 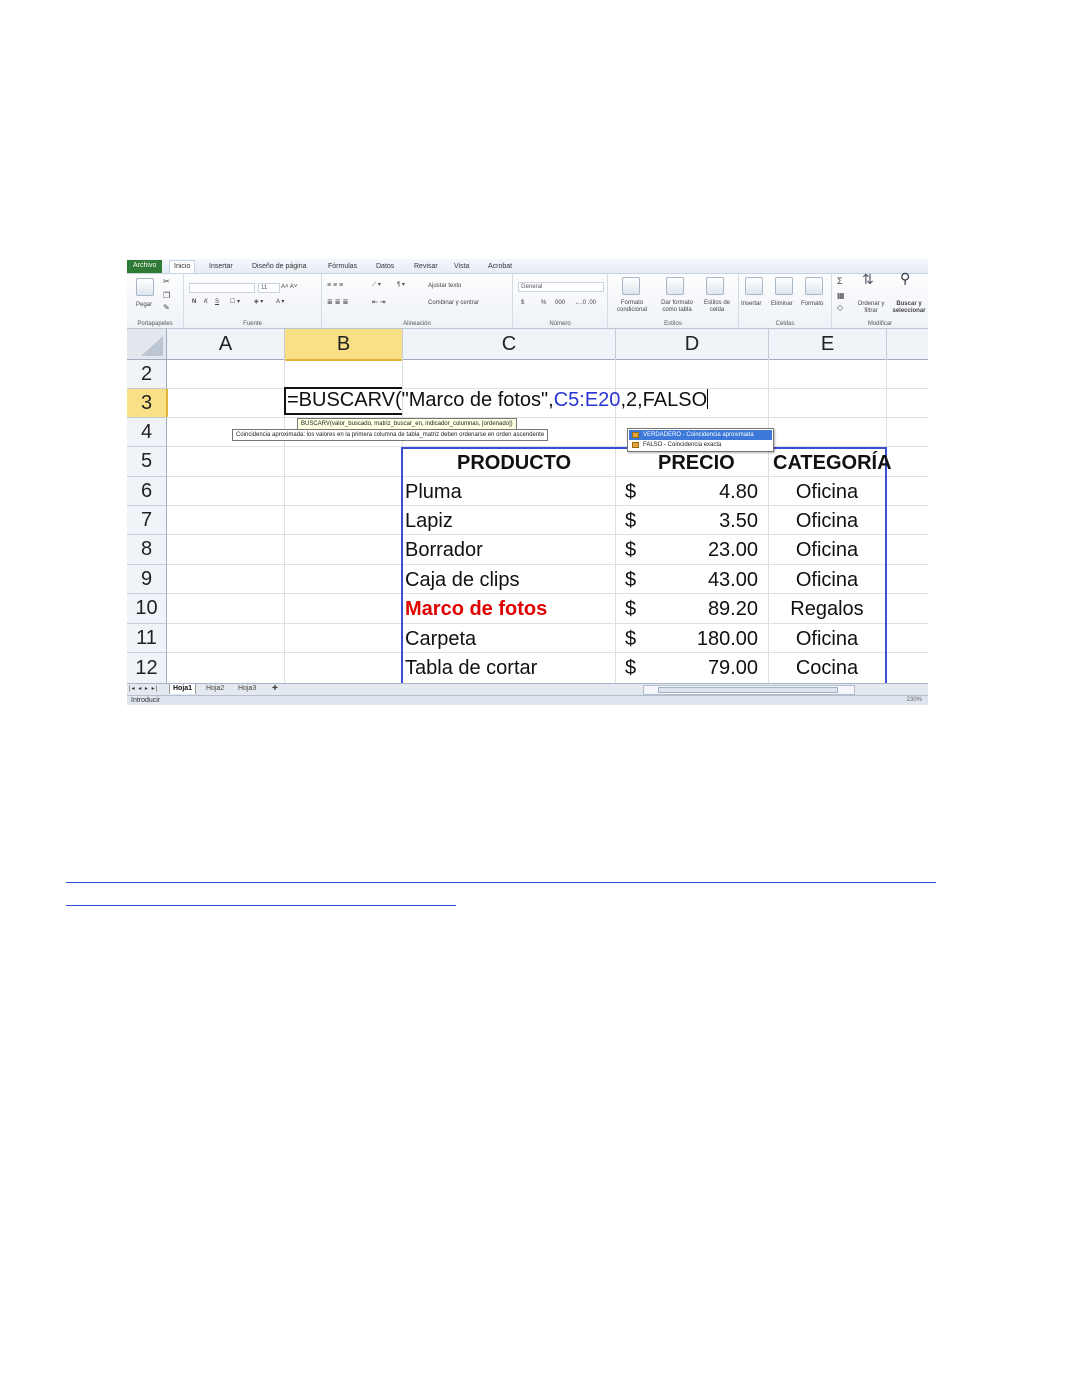 I want to click on cell-categoria: Regalos, so click(x=826, y=609).